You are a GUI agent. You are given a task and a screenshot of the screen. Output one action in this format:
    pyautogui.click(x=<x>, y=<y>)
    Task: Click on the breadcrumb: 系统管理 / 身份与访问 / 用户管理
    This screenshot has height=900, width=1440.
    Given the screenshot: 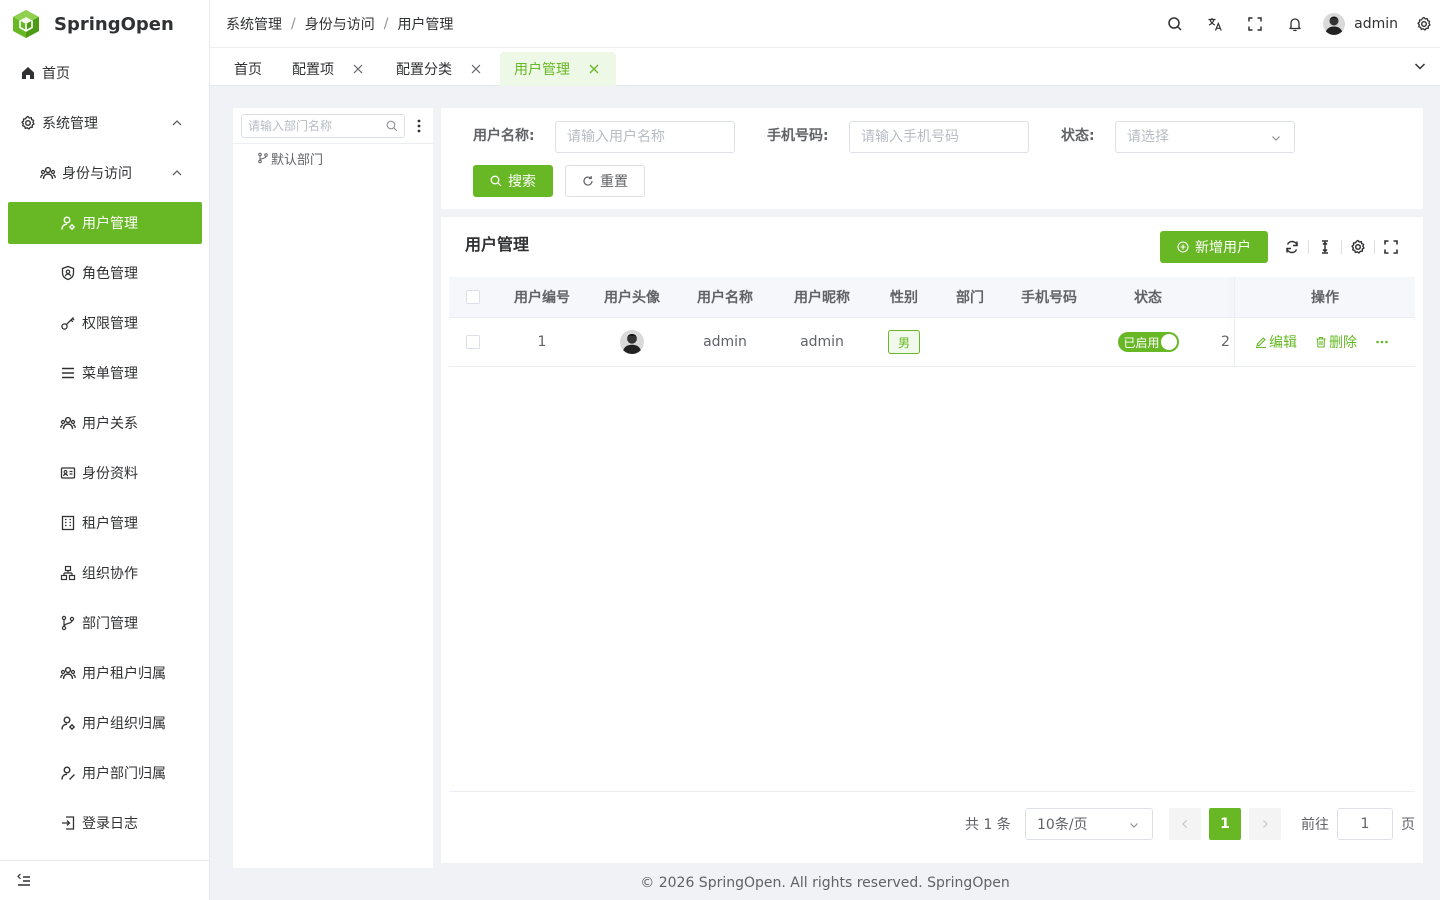 What is the action you would take?
    pyautogui.click(x=331, y=24)
    